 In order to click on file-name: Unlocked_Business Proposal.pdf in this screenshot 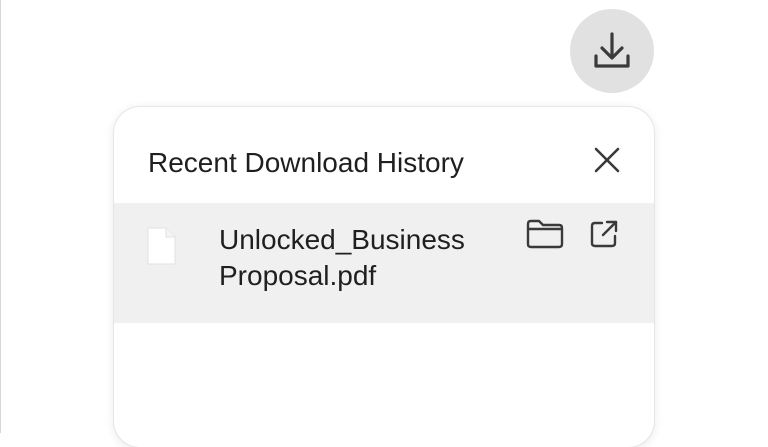, I will do `click(364, 258)`.